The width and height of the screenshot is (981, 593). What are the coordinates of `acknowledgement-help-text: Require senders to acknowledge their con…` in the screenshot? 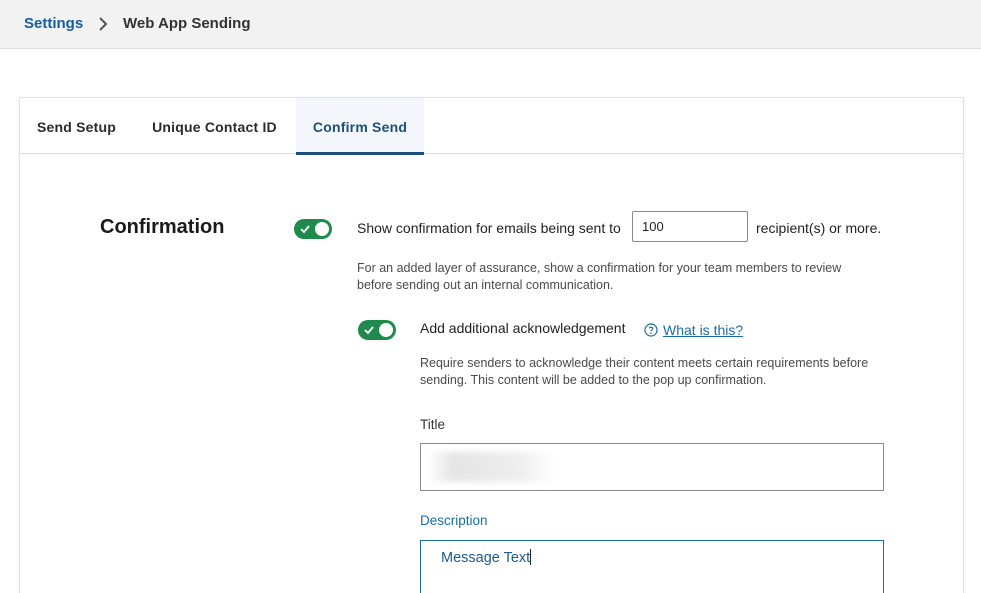 It's located at (644, 371).